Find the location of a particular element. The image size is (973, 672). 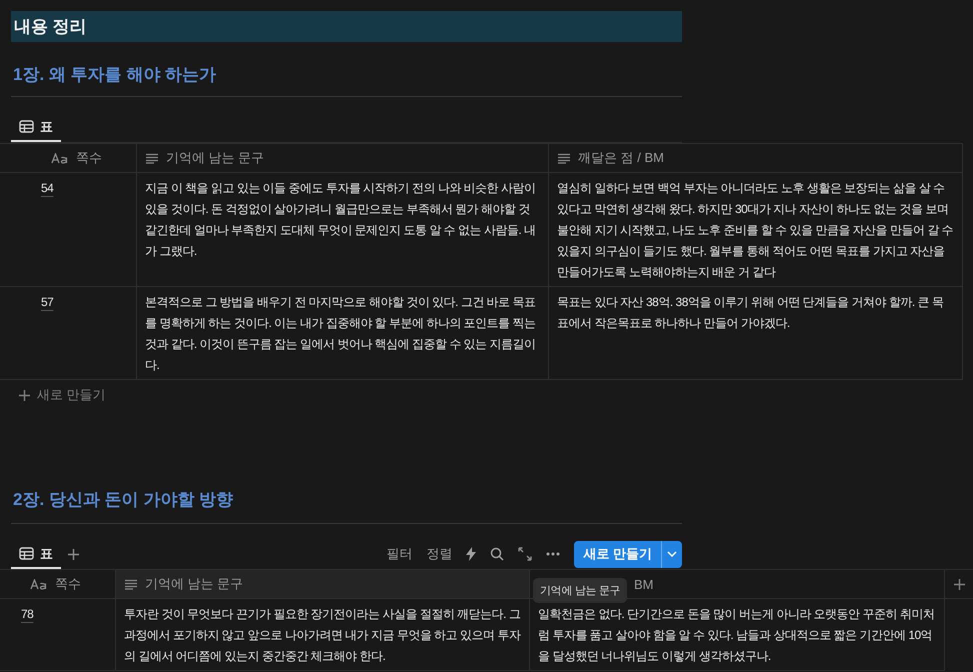

sort-button: 정렬 is located at coordinates (439, 554).